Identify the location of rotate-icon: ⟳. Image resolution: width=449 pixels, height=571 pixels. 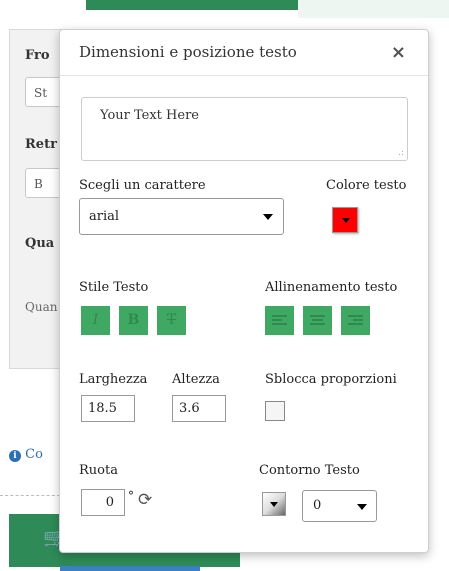
(145, 500).